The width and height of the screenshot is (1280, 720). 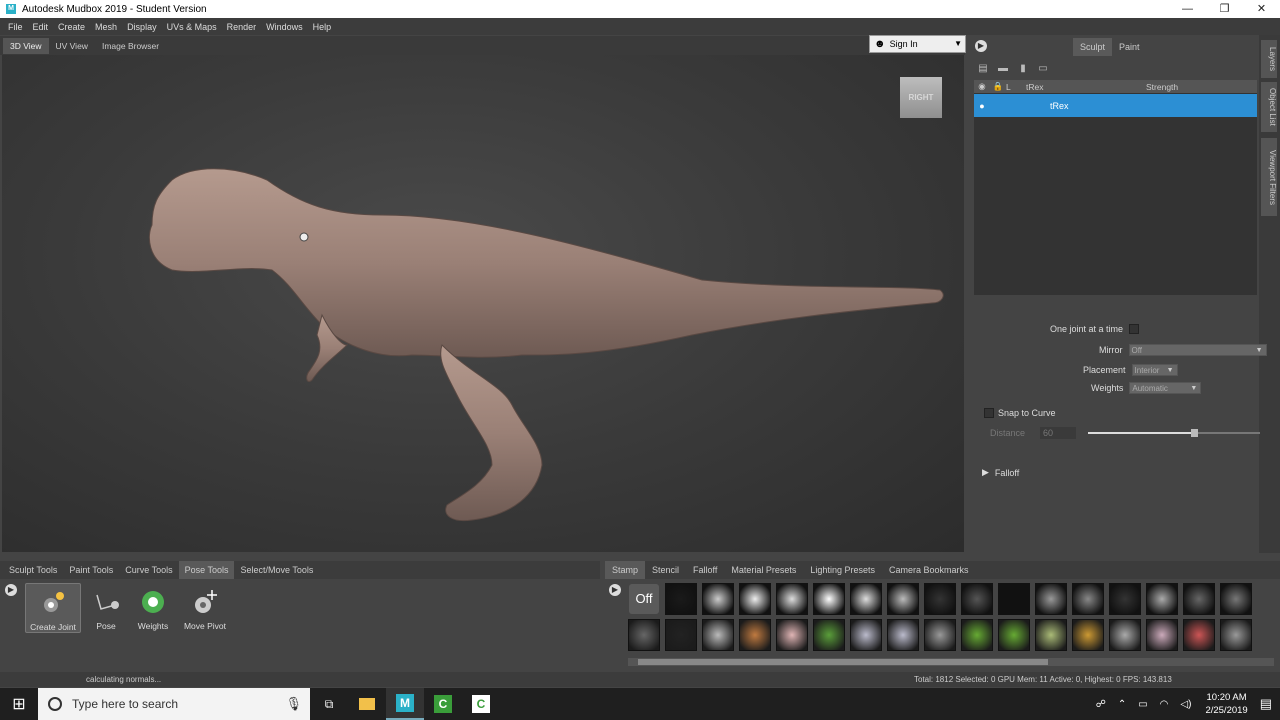 I want to click on viewcube: RIGHT, so click(x=921, y=97).